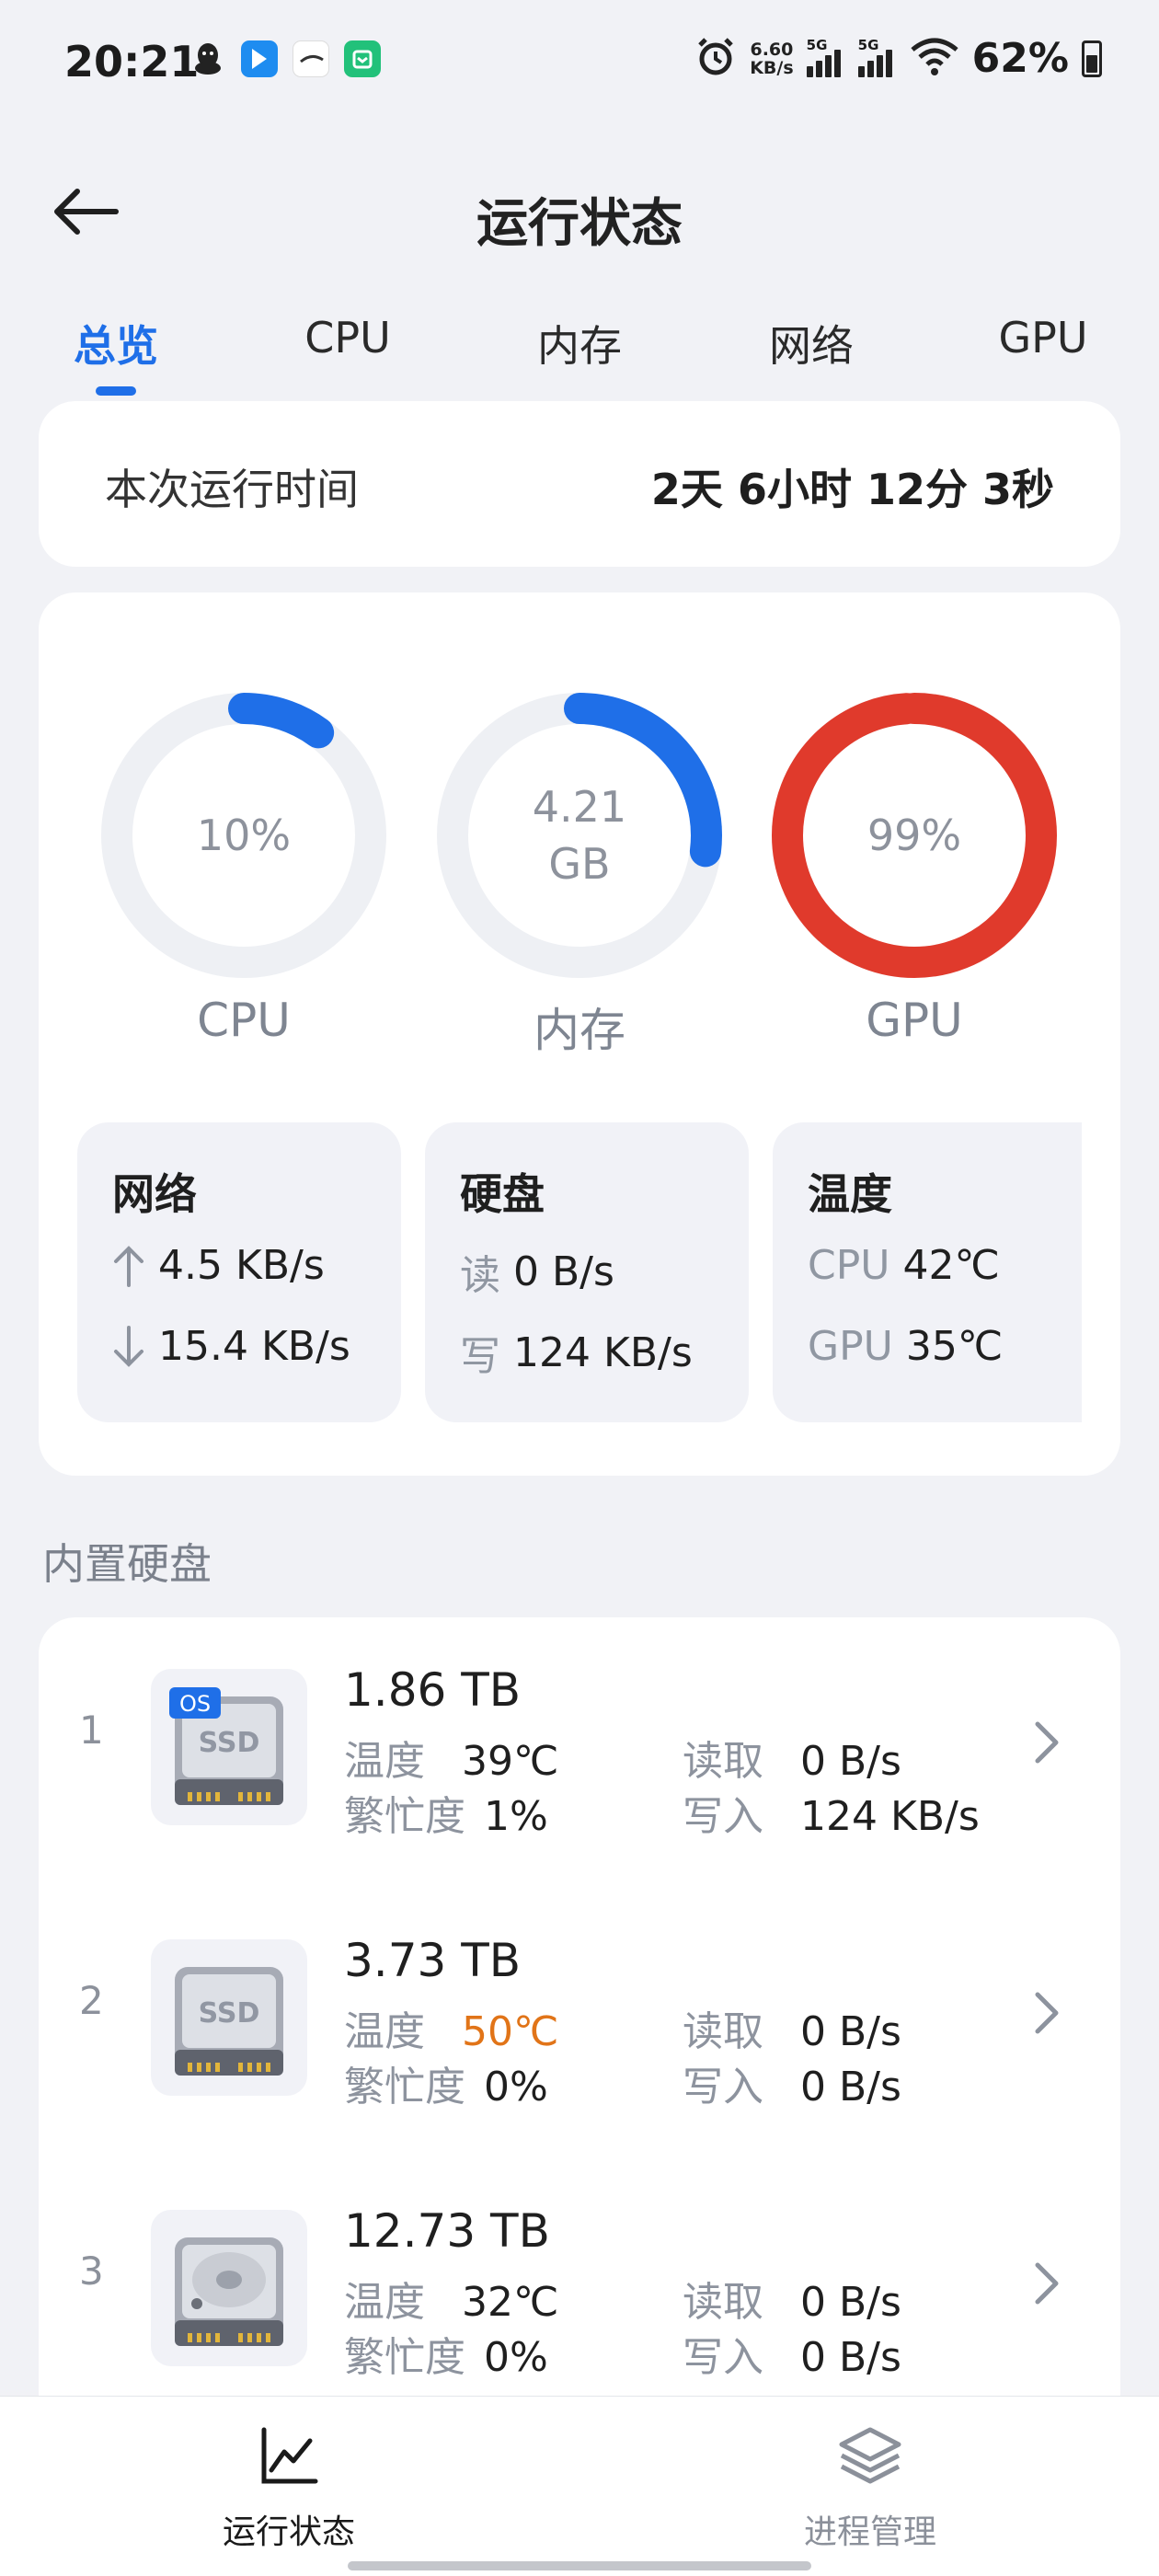 The width and height of the screenshot is (1159, 2576). Describe the element at coordinates (154, 1194) in the screenshot. I see `network-card-title: 网络` at that location.